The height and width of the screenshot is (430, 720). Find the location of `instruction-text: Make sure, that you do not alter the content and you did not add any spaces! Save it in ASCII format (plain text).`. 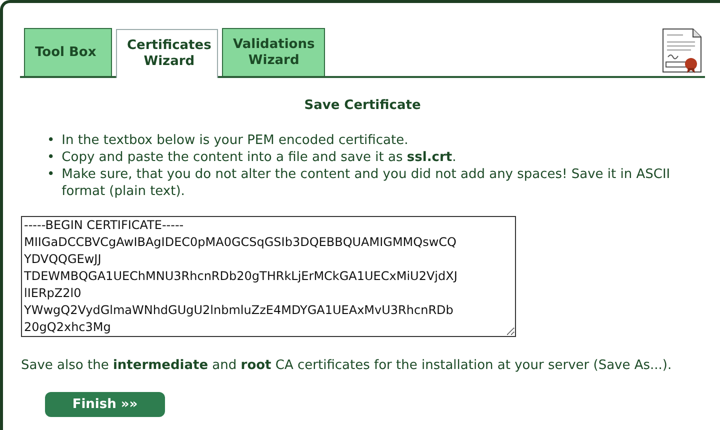

instruction-text: Make sure, that you do not alter the content and you did not add any spaces! Save it in ASCII format (plain text). is located at coordinates (367, 183).